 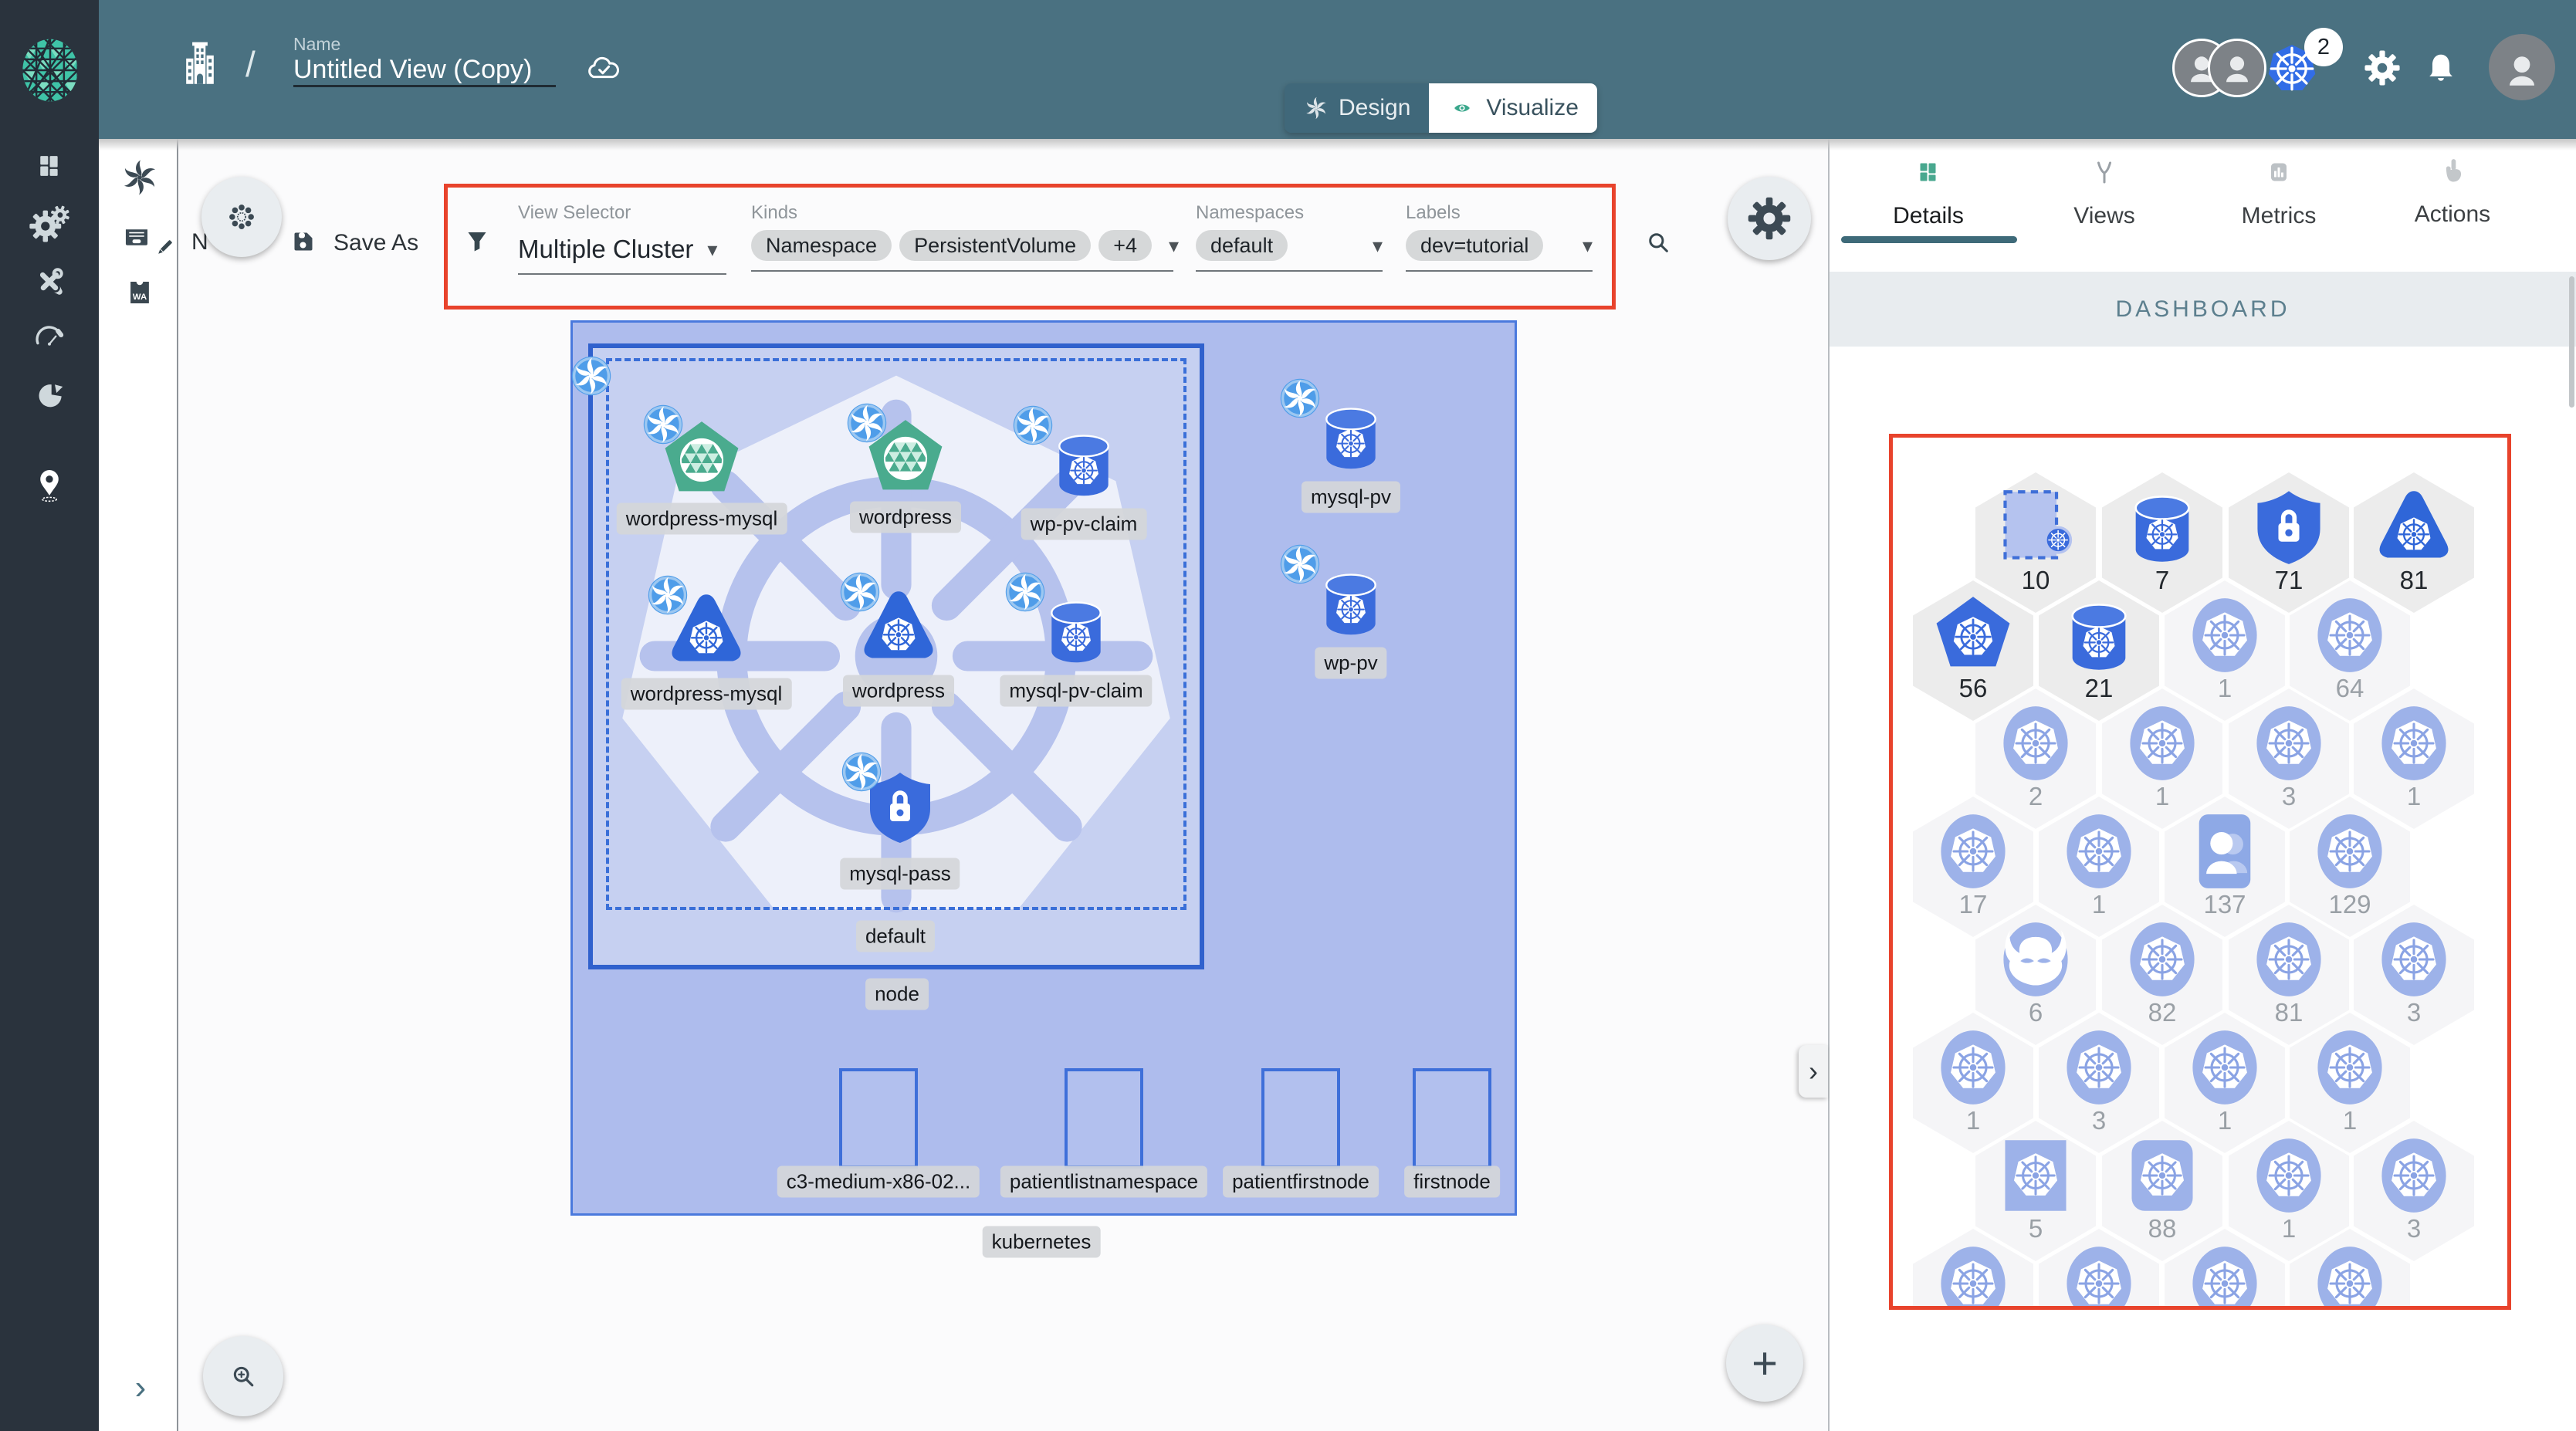 I want to click on filter-button, so click(x=477, y=242).